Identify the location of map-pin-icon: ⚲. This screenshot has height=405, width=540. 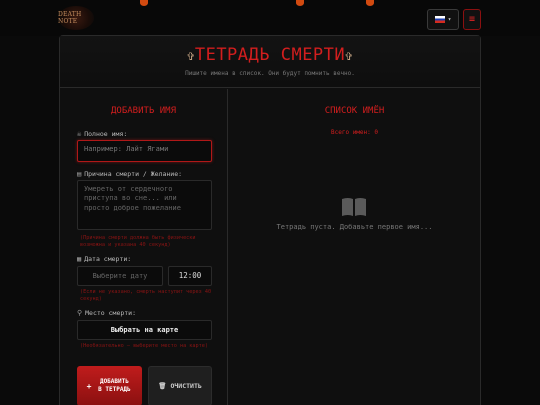
(80, 313).